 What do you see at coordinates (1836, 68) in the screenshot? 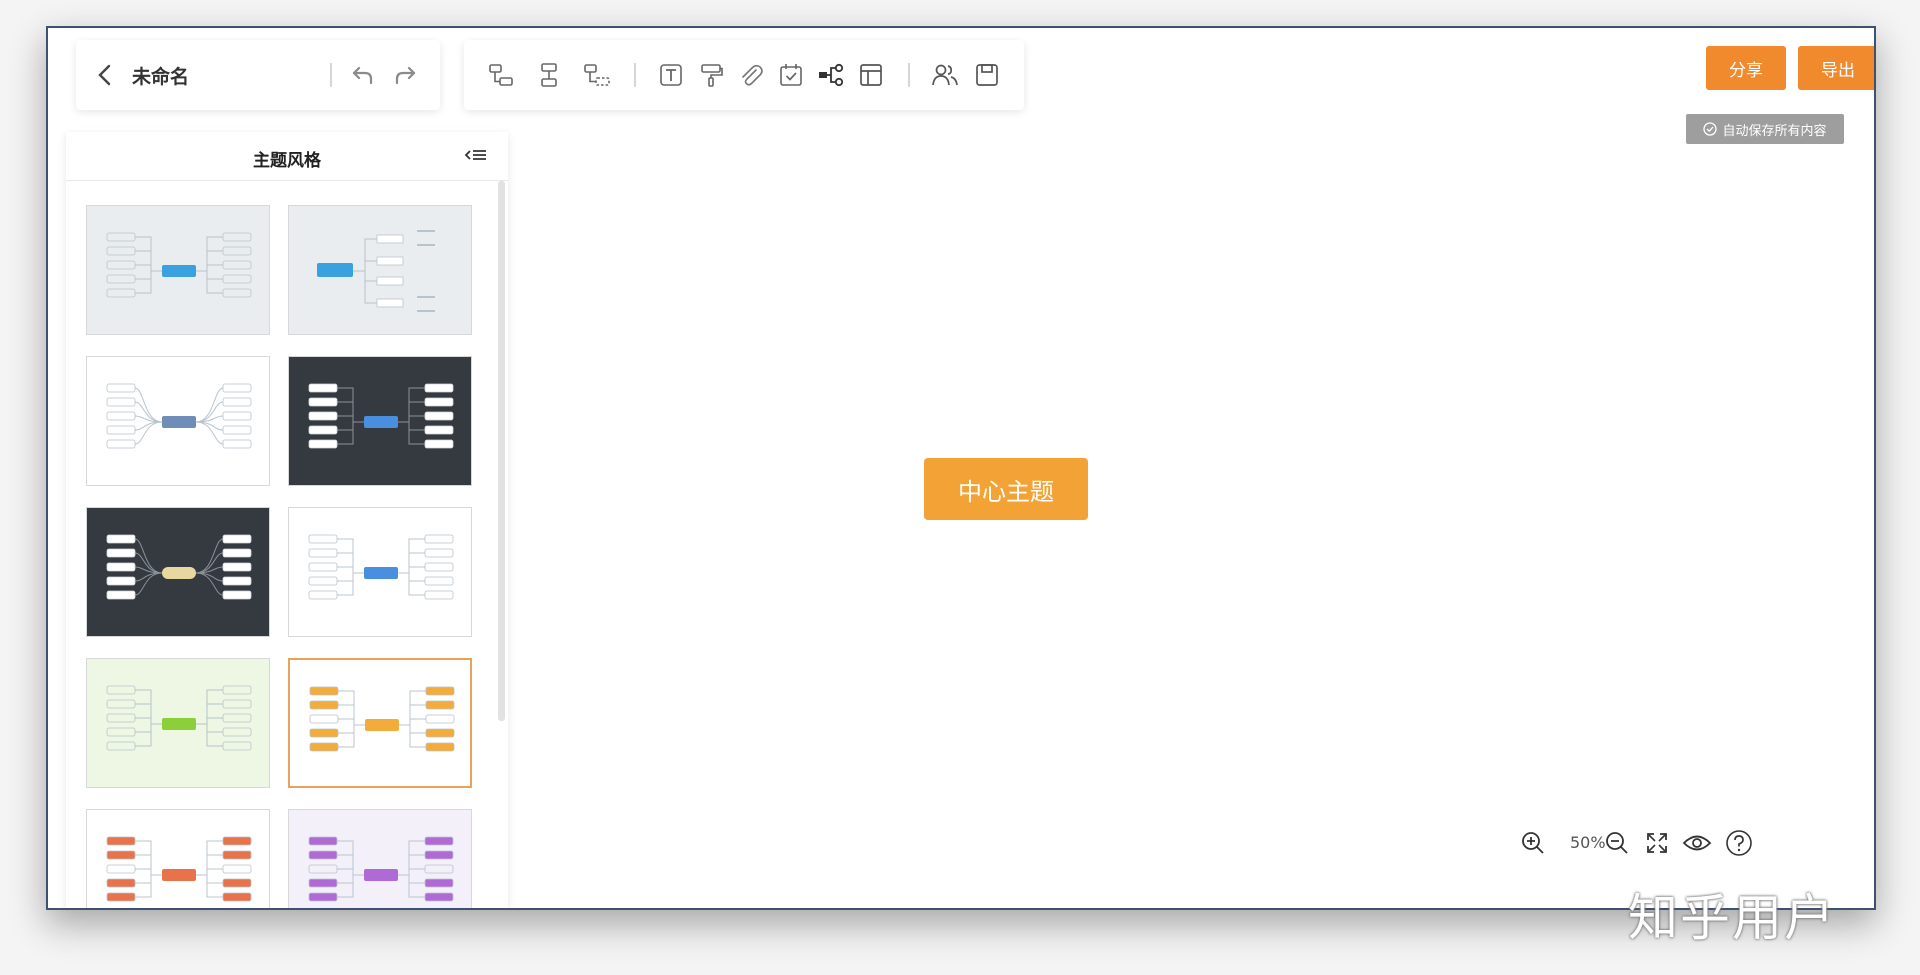
I see `export-button: 导出` at bounding box center [1836, 68].